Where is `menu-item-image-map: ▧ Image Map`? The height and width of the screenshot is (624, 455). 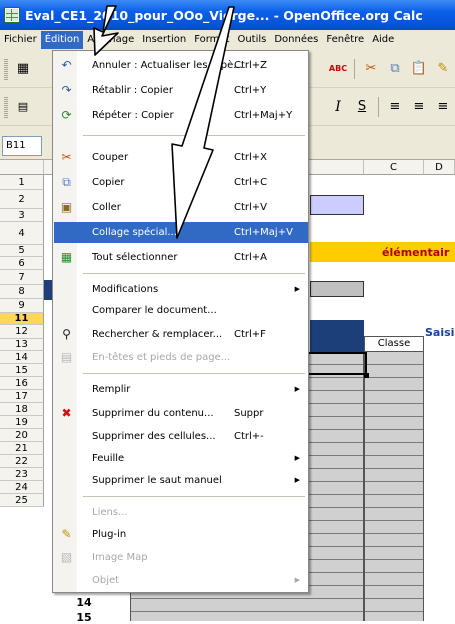
menu-item-image-map: ▧ Image Map is located at coordinates (181, 557).